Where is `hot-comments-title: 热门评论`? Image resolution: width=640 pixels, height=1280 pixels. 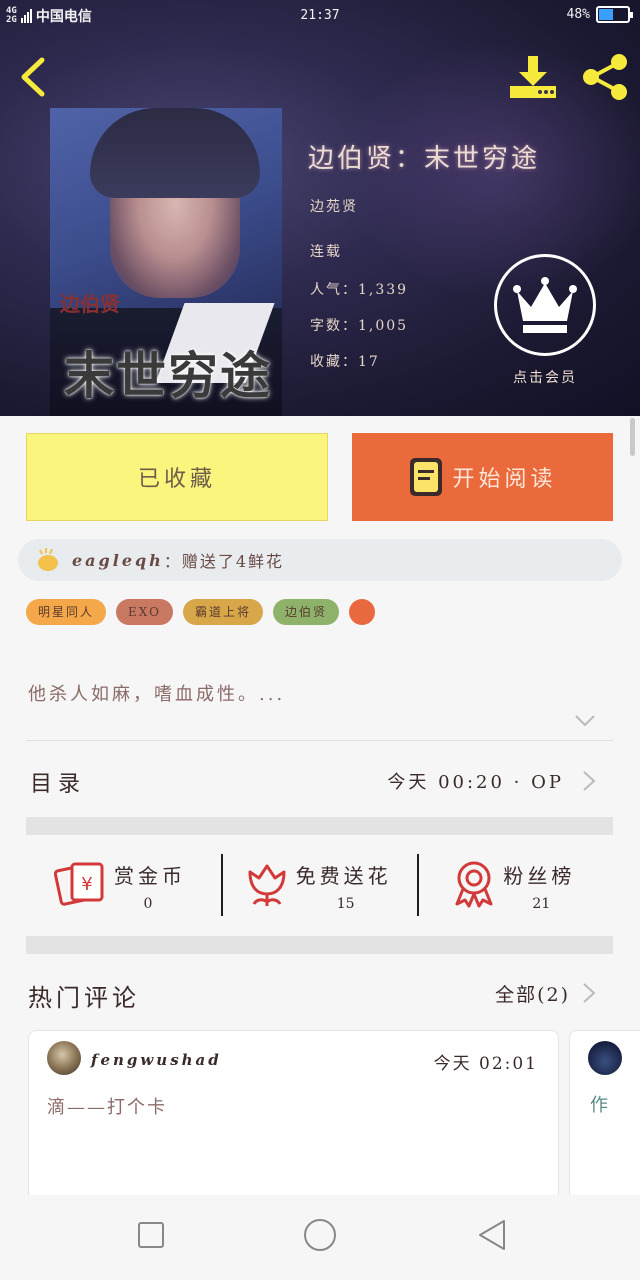 hot-comments-title: 热门评论 is located at coordinates (84, 998).